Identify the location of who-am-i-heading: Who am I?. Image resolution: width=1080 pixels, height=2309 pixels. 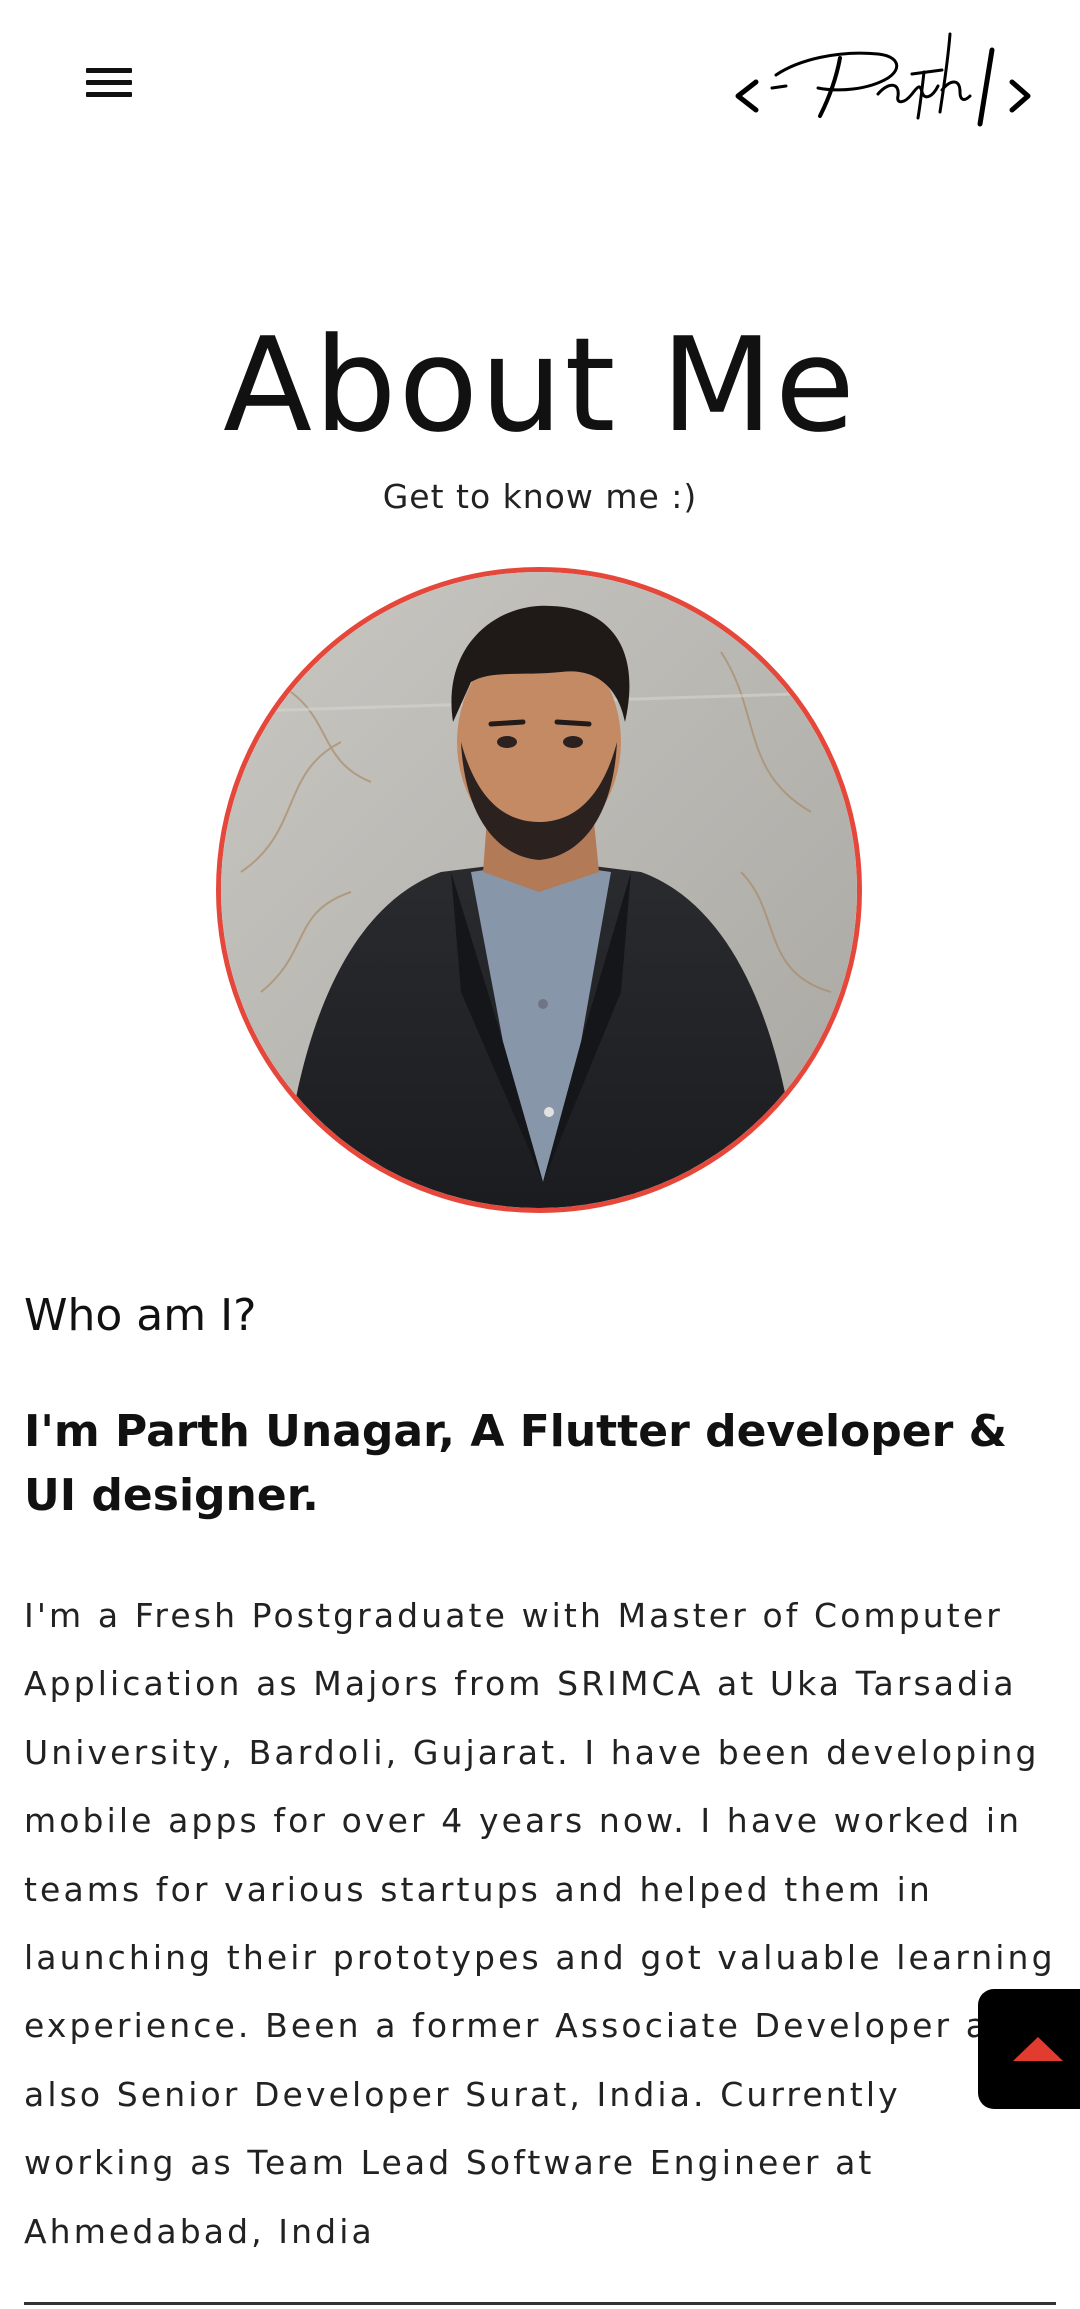
(140, 1315).